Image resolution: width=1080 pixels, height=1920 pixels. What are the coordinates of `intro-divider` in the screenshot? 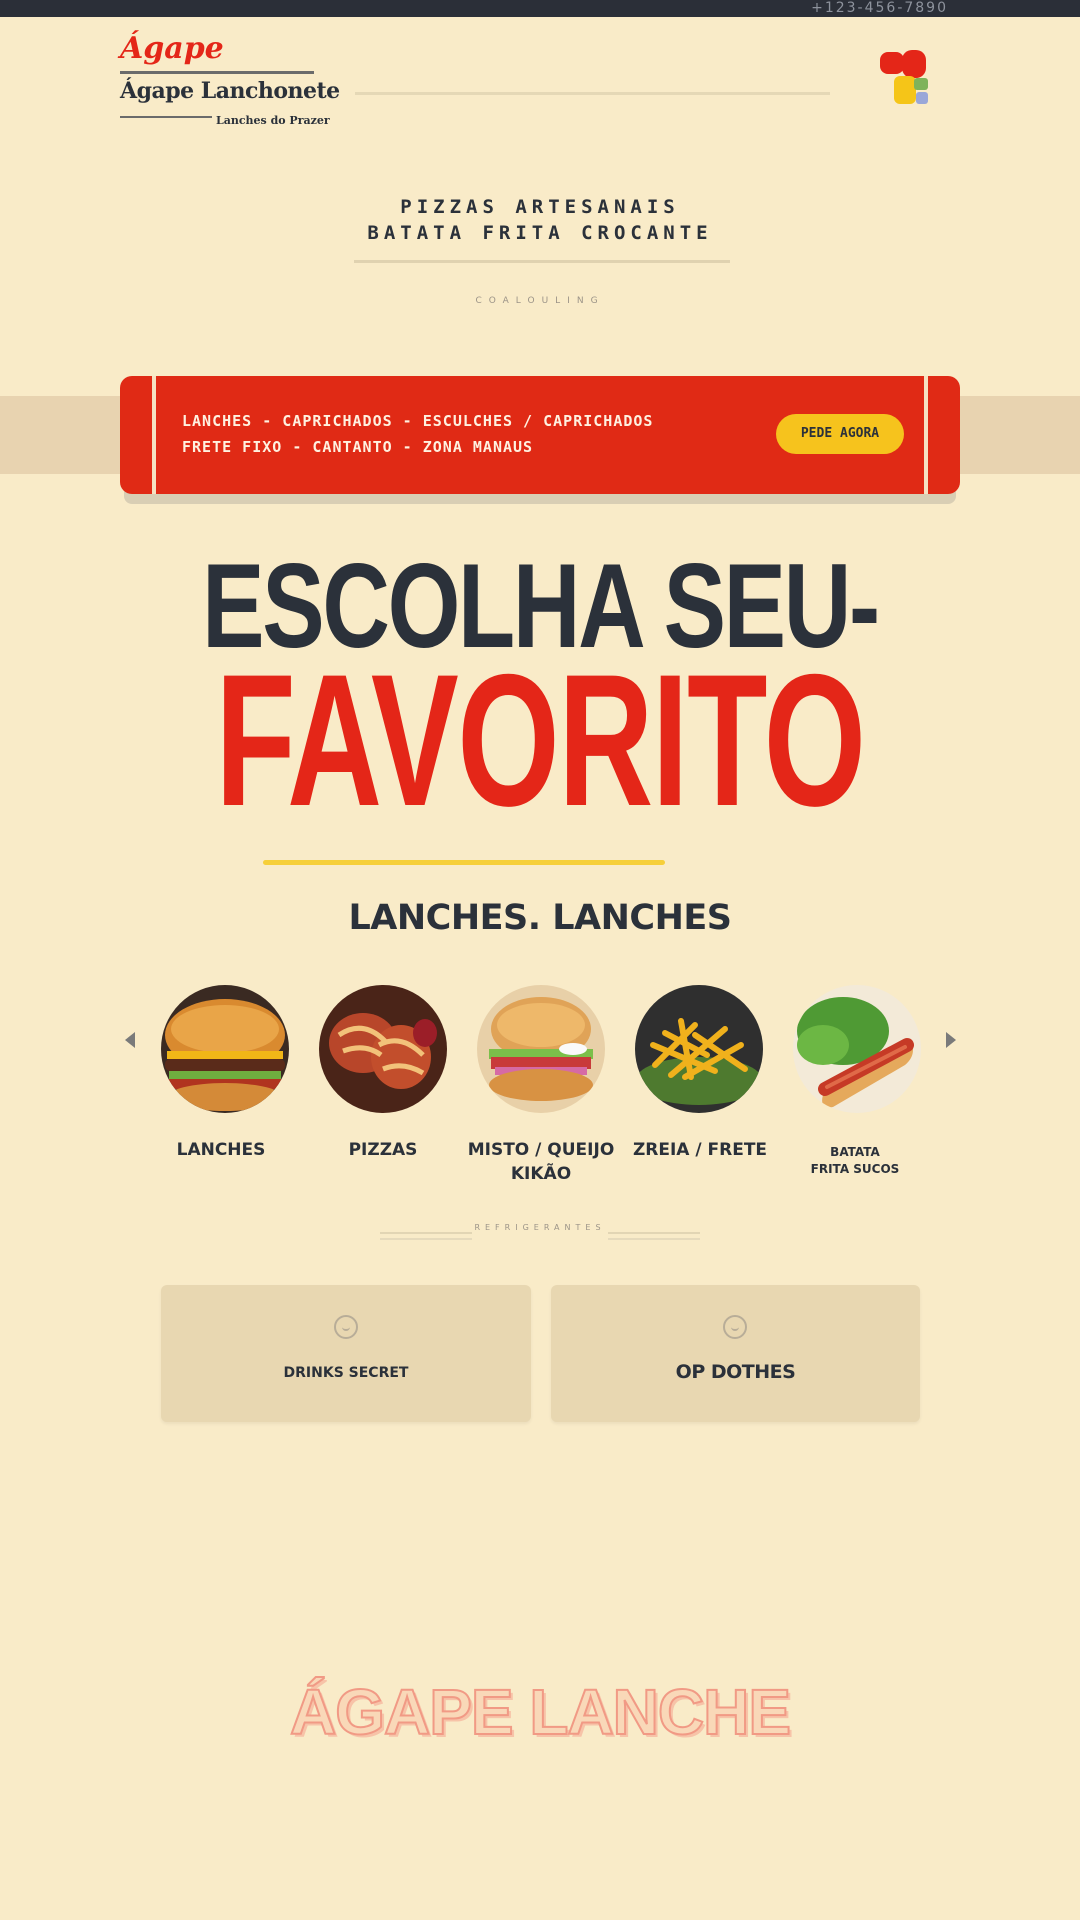 It's located at (542, 261).